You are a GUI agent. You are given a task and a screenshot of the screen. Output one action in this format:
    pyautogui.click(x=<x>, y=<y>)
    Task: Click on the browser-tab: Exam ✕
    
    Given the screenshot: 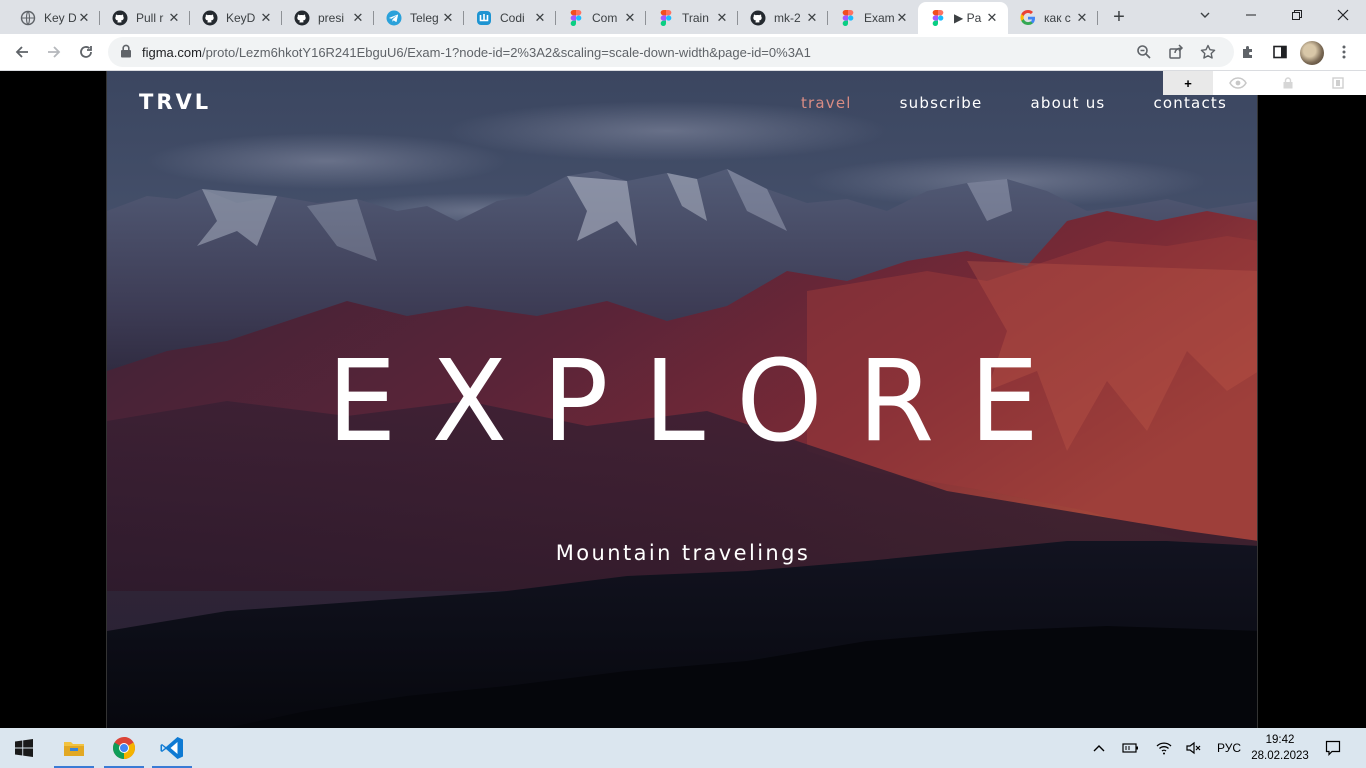 What is the action you would take?
    pyautogui.click(x=873, y=18)
    